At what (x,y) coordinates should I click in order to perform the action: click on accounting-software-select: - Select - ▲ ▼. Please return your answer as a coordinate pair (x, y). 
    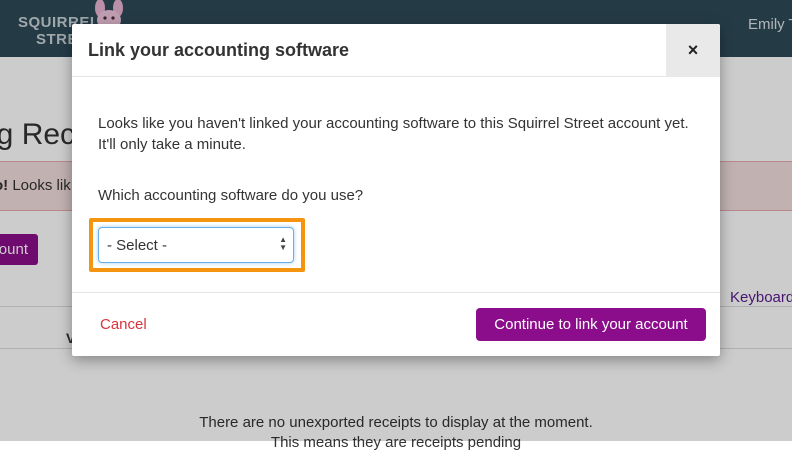
    Looking at the image, I should click on (196, 245).